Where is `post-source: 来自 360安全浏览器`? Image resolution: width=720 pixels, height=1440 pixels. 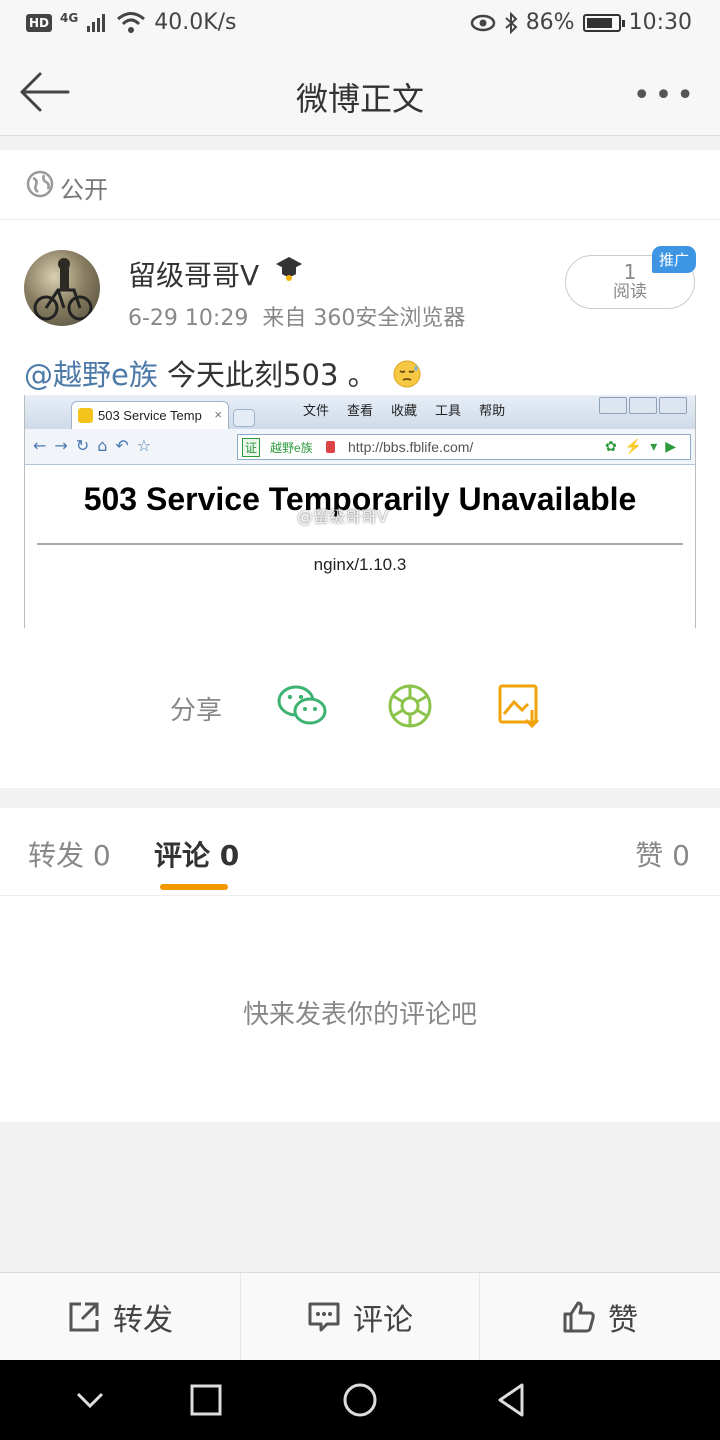
post-source: 来自 360安全浏览器 is located at coordinates (364, 318).